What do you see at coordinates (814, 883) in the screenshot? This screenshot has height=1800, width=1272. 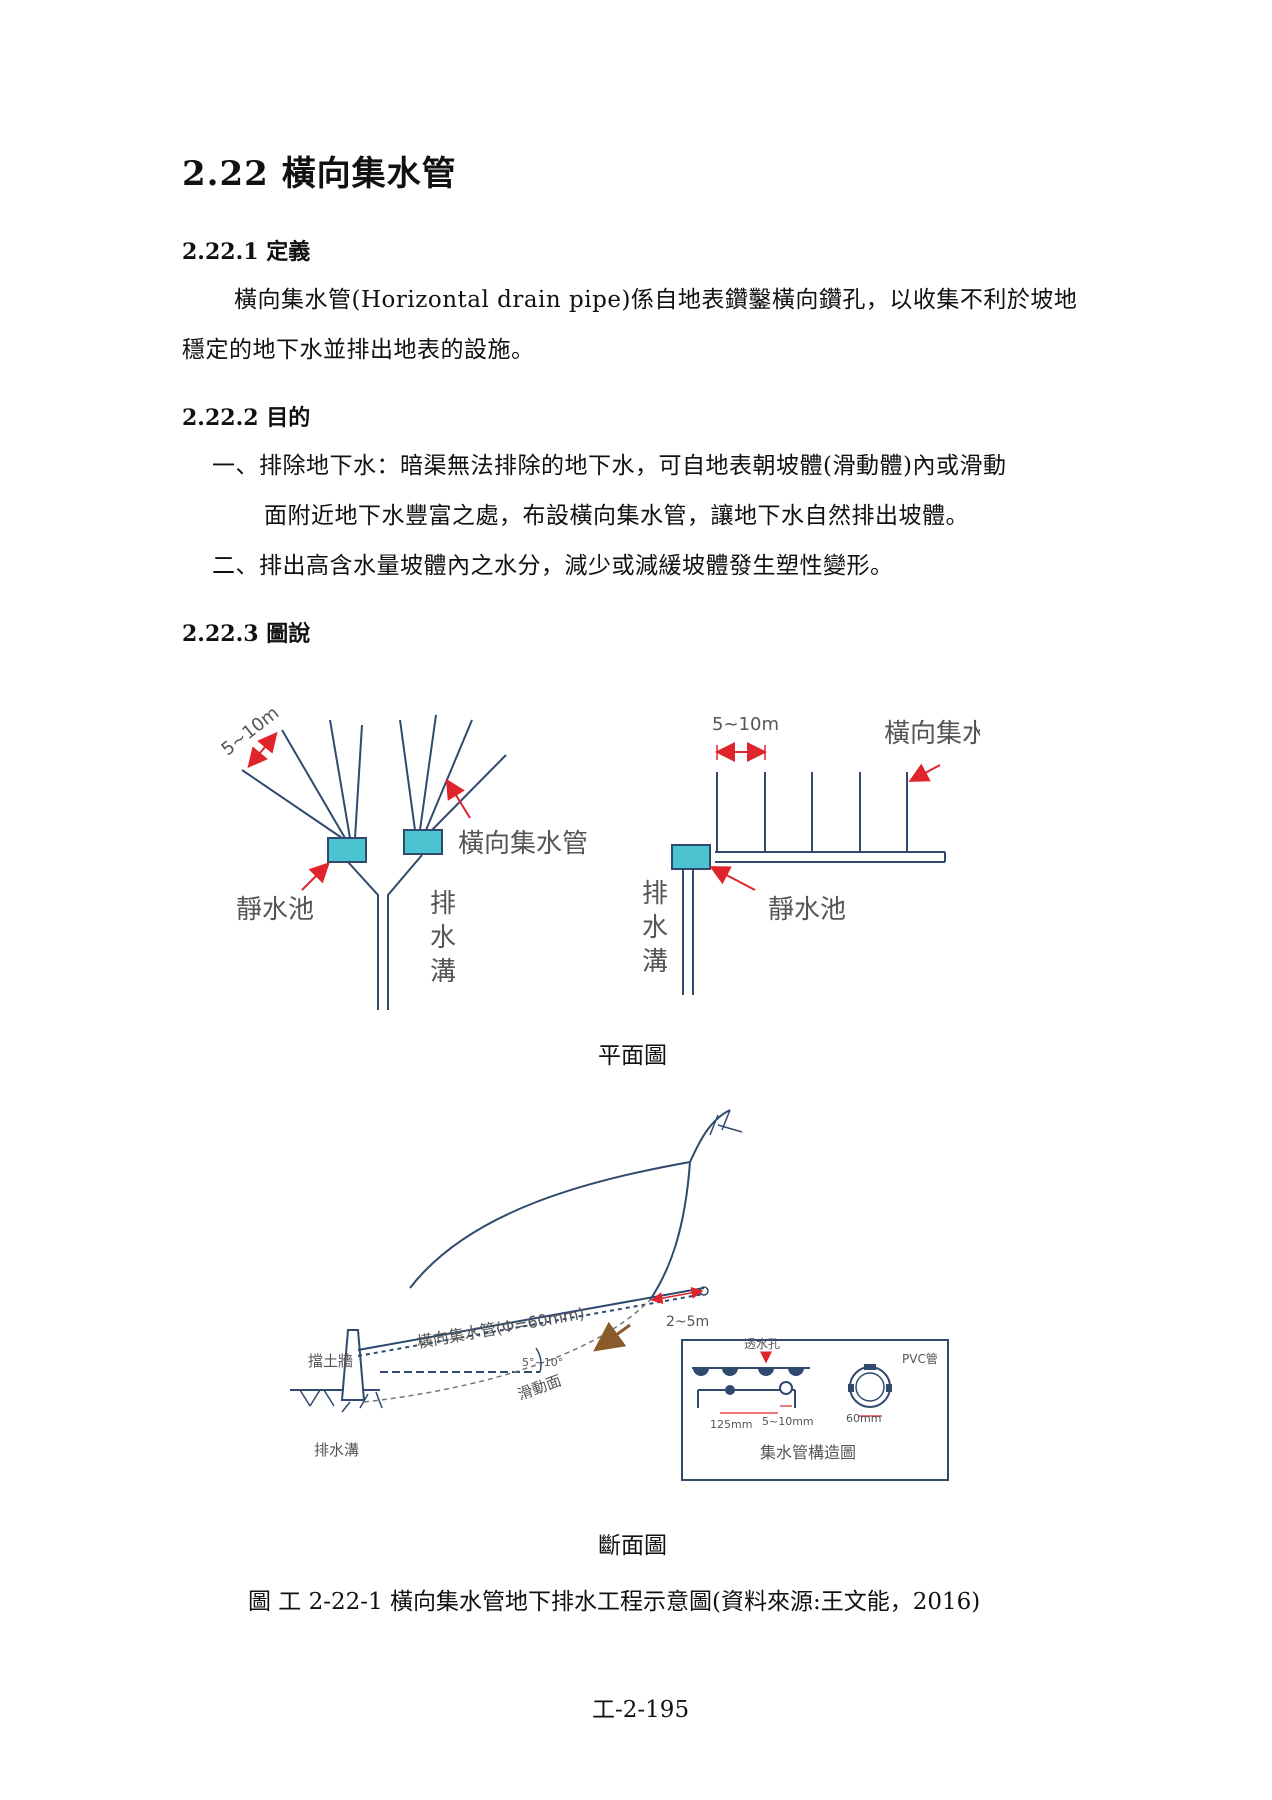 I see `right-comb-pipes` at bounding box center [814, 883].